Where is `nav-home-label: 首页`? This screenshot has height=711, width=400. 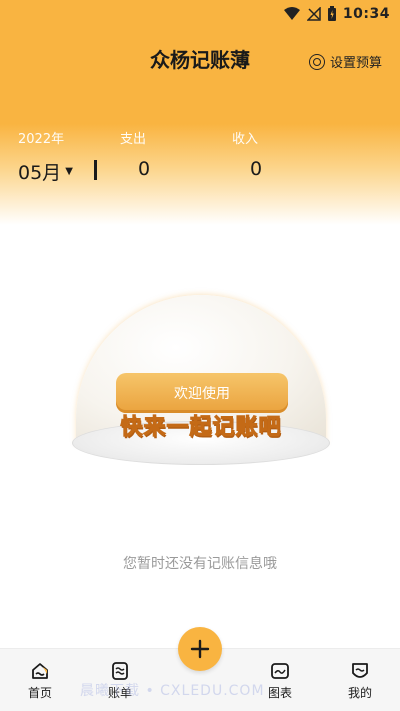 nav-home-label: 首页 is located at coordinates (39, 693).